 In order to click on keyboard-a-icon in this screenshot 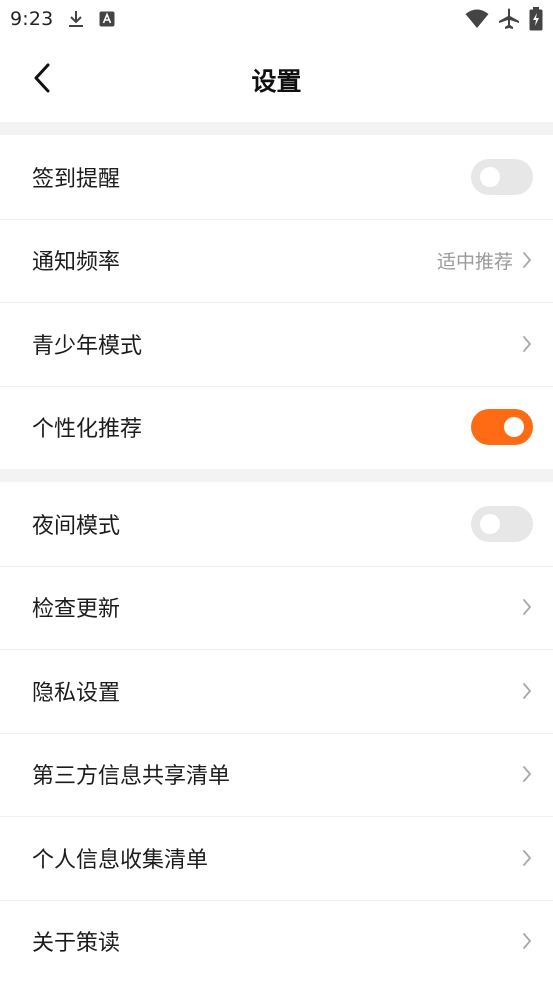, I will do `click(107, 19)`.